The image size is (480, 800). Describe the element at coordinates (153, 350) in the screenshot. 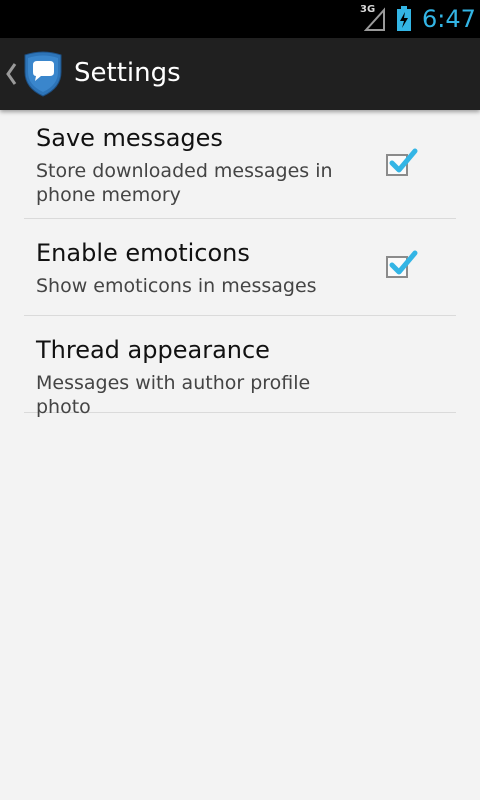

I see `pref-title: Thread appearance` at that location.